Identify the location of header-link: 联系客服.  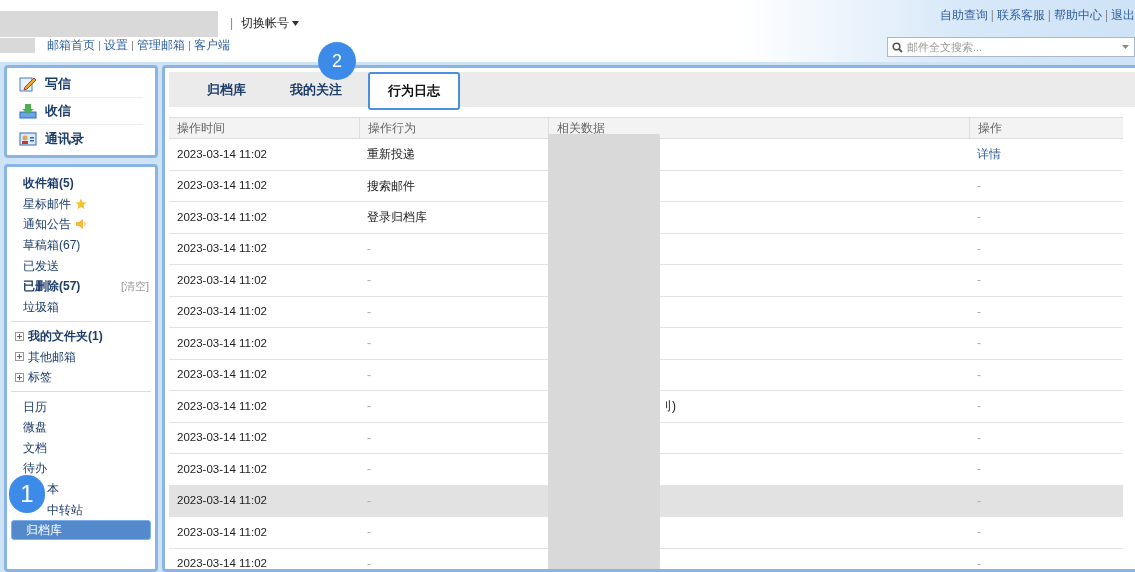
(1020, 15).